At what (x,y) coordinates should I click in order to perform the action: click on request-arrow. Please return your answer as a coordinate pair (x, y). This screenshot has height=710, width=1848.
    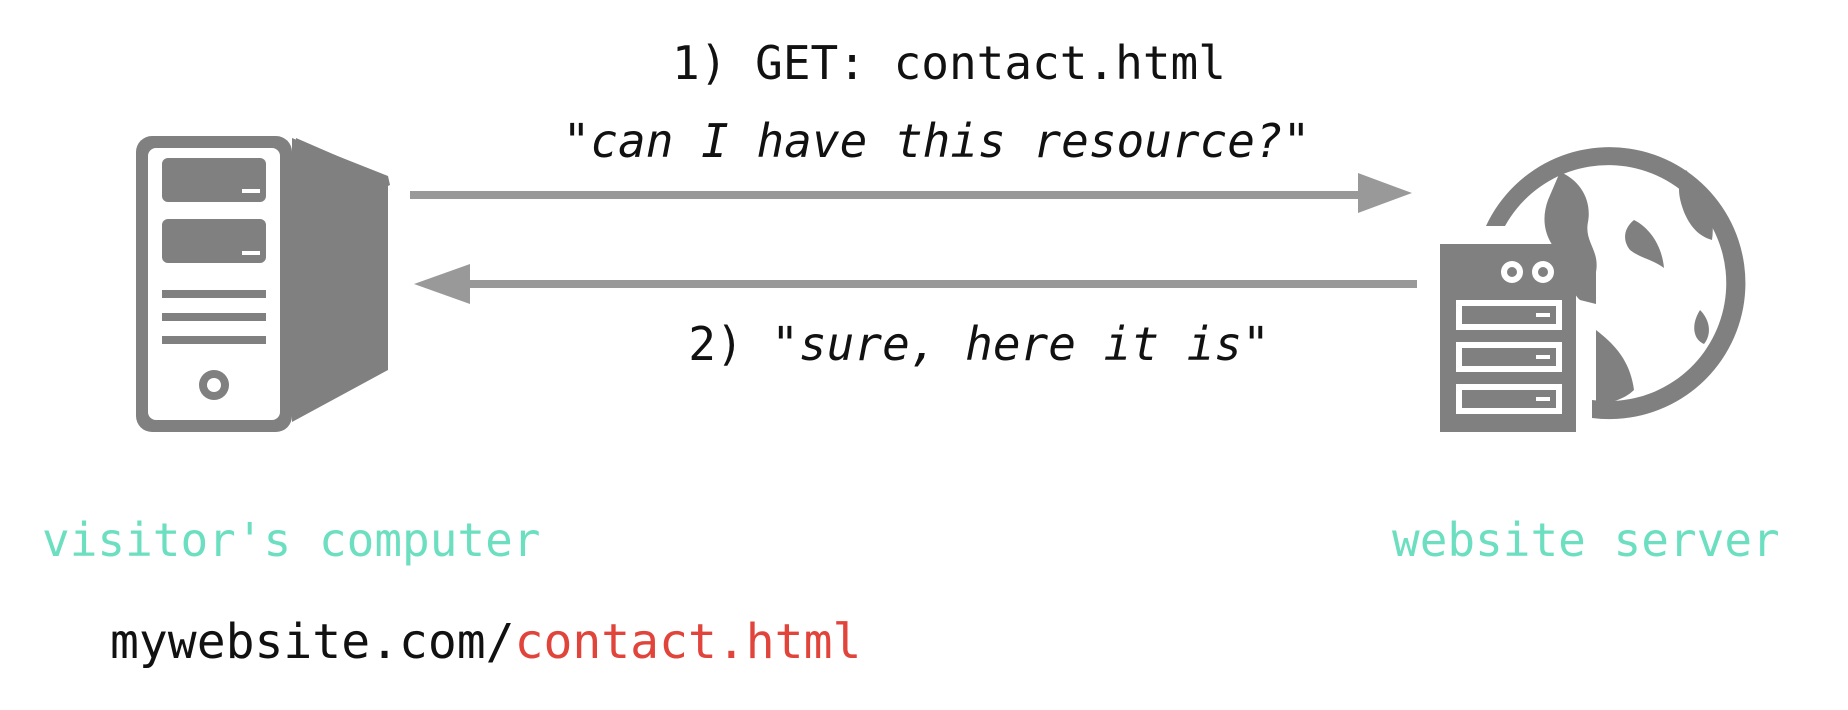
    Looking at the image, I should click on (911, 193).